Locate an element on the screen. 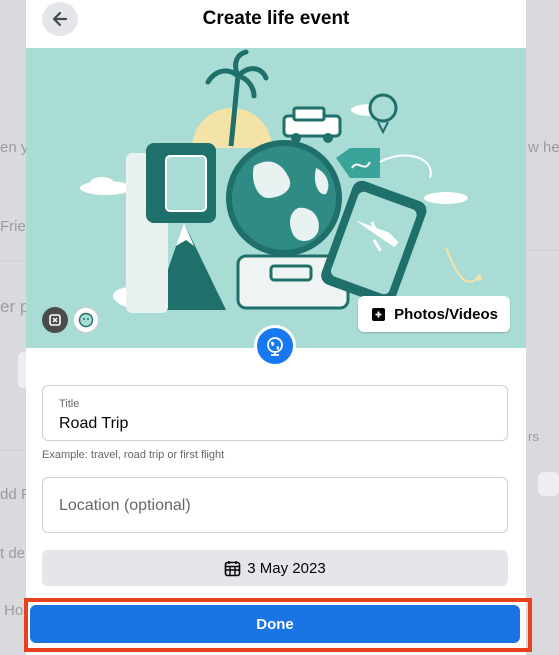 The width and height of the screenshot is (559, 655). dialog-header: Create life event is located at coordinates (276, 22).